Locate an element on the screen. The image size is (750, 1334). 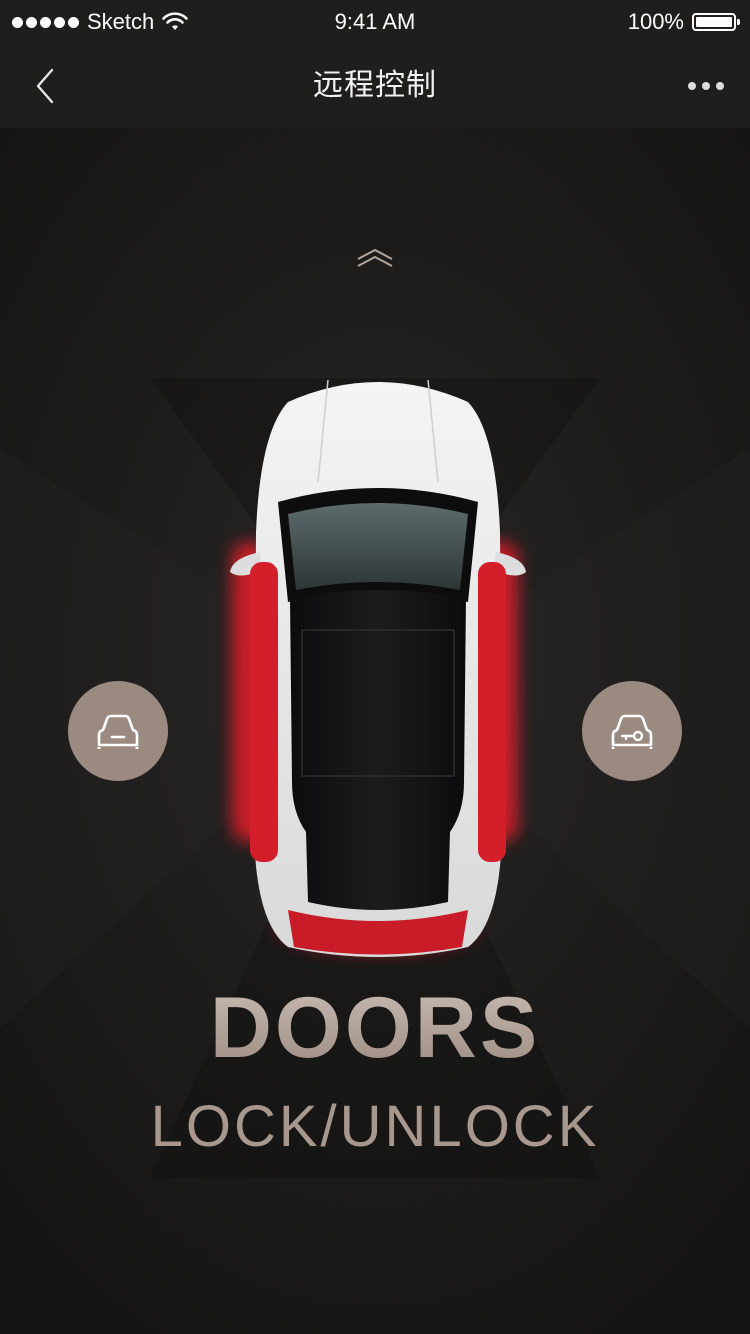
battery-percent: 100% is located at coordinates (655, 21).